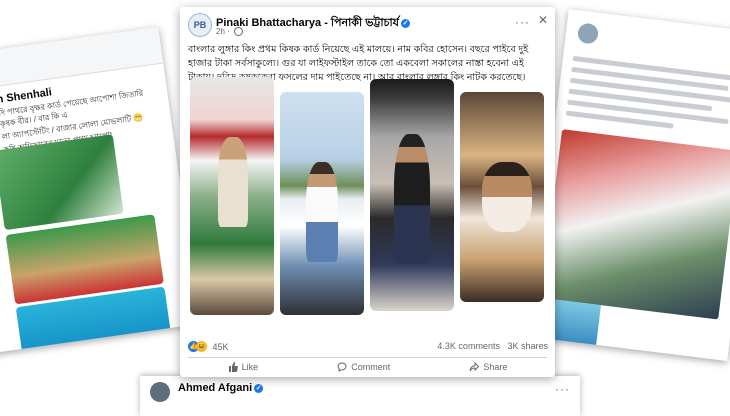 The height and width of the screenshot is (416, 730). Describe the element at coordinates (160, 392) in the screenshot. I see `bottom-post-avatar` at that location.